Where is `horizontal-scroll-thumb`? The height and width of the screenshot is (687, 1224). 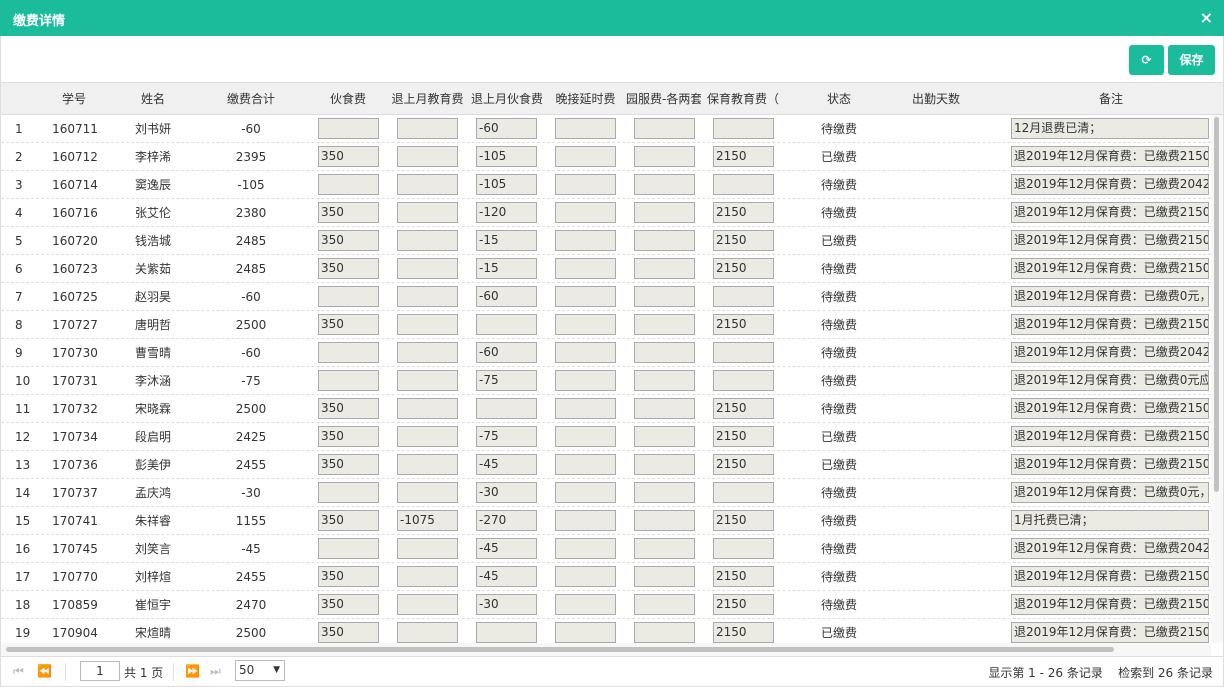
horizontal-scroll-thumb is located at coordinates (560, 649).